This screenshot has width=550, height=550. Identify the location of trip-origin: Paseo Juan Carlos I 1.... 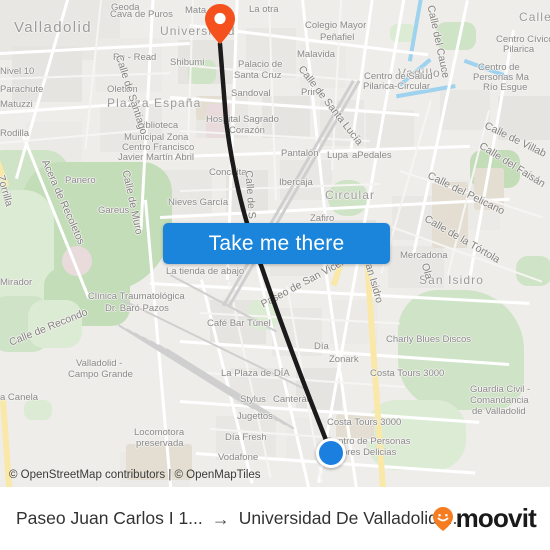
(109, 518).